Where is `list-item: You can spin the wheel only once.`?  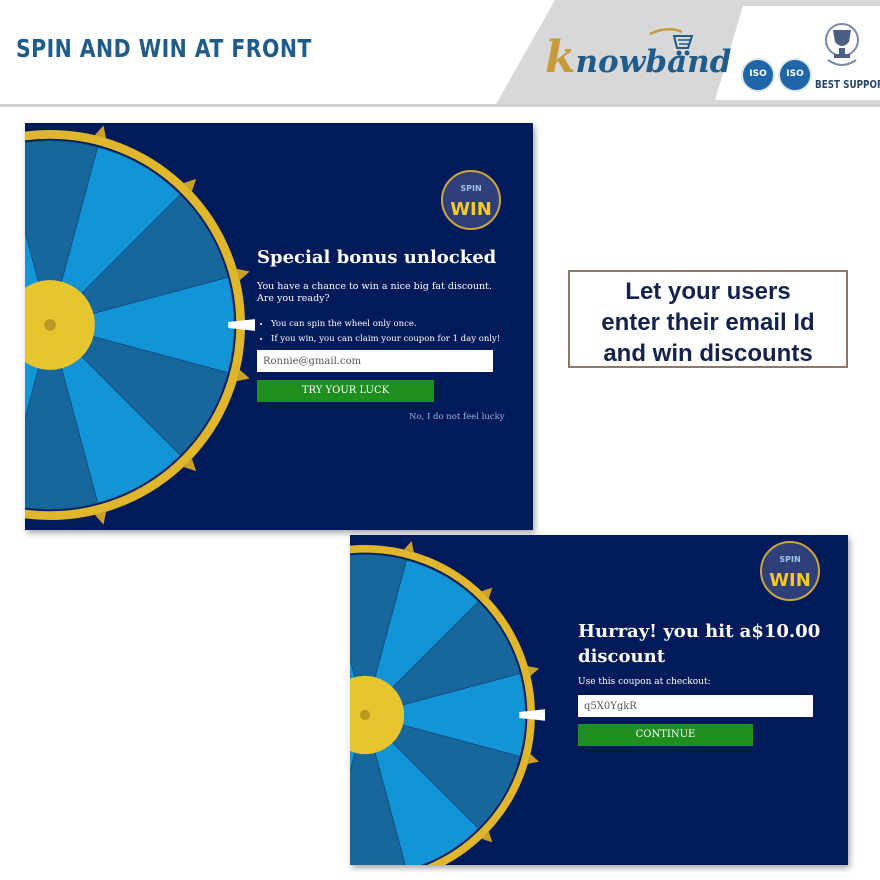 list-item: You can spin the wheel only once. is located at coordinates (401, 324).